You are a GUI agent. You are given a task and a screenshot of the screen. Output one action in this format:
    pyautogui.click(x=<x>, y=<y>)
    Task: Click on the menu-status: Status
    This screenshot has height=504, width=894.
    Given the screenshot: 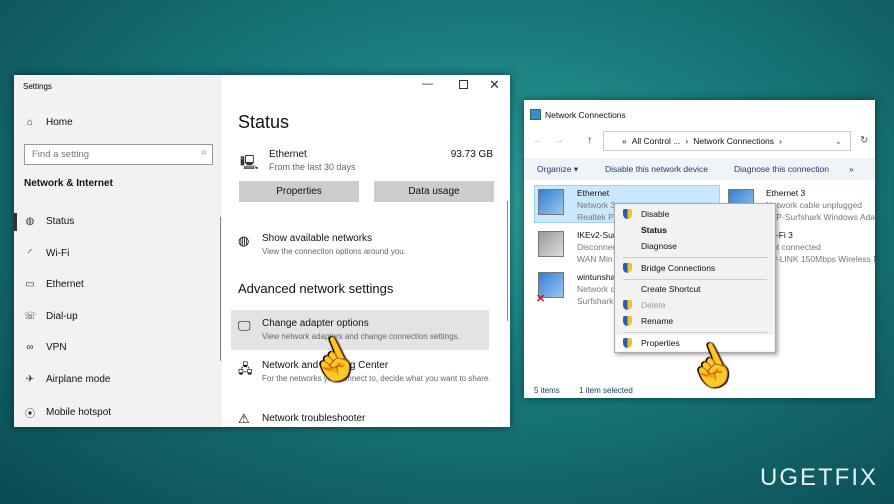 What is the action you would take?
    pyautogui.click(x=654, y=230)
    